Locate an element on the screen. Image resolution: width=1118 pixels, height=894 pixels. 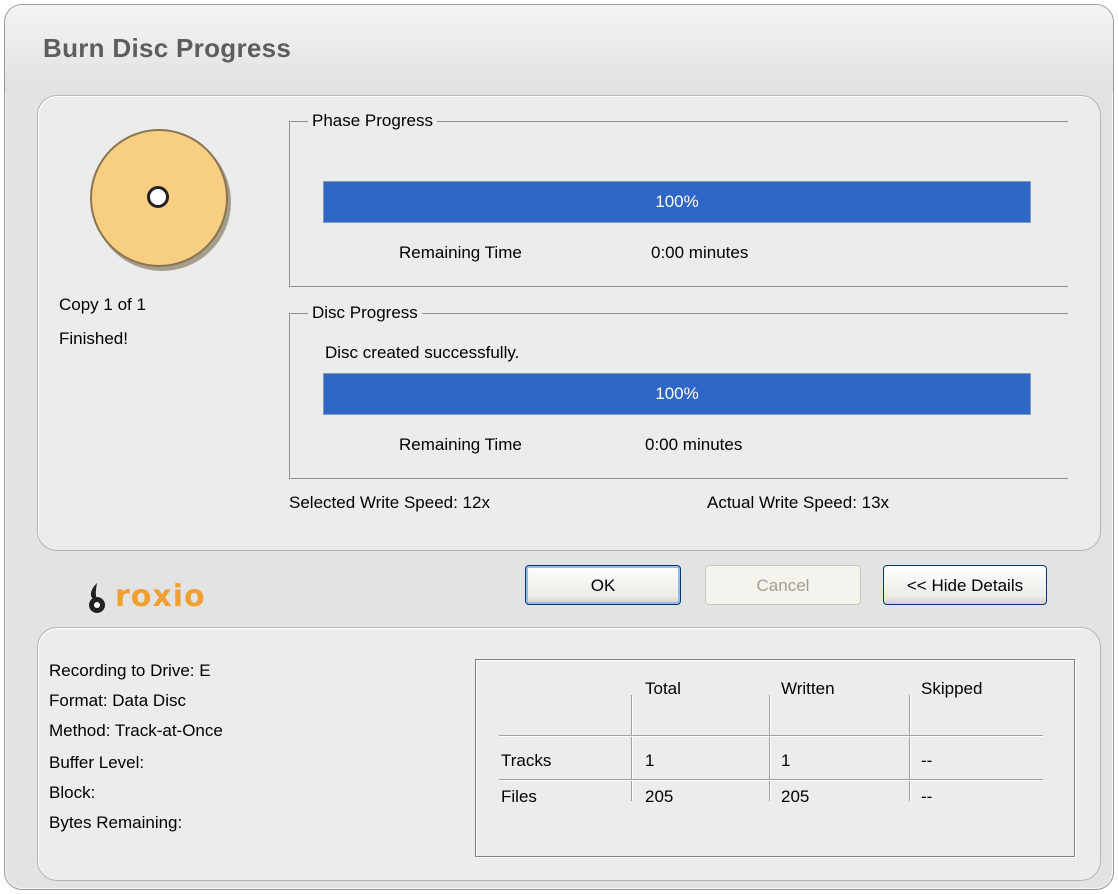
format-info: Format: Data Disc is located at coordinates (117, 700).